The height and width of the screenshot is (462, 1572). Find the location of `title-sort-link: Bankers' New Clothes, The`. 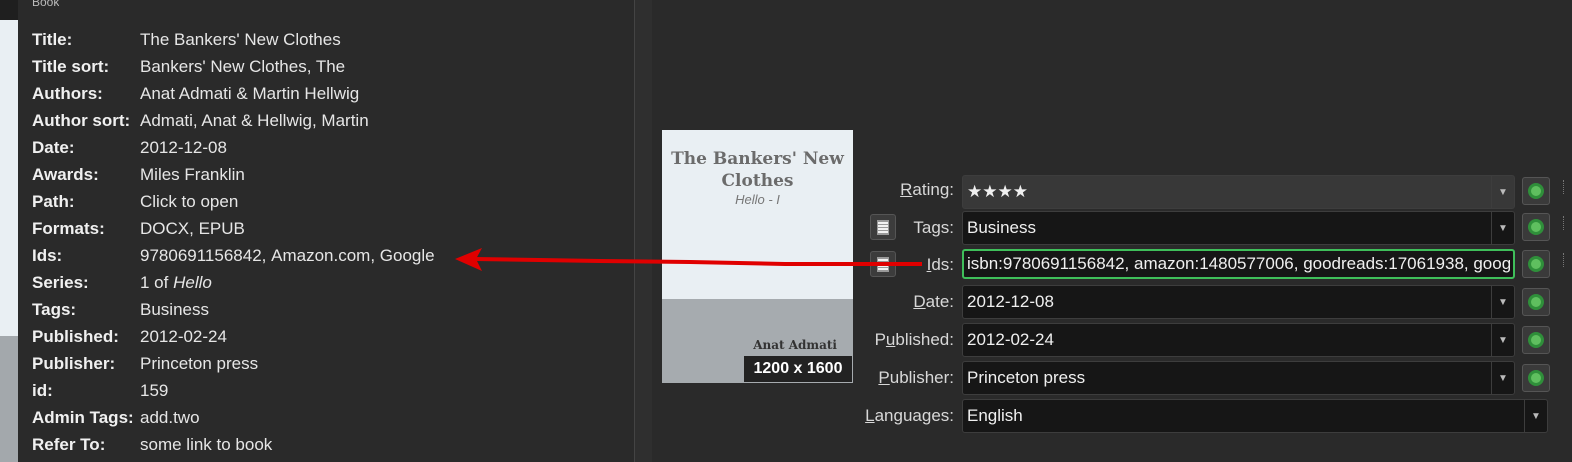

title-sort-link: Bankers' New Clothes, The is located at coordinates (242, 67).